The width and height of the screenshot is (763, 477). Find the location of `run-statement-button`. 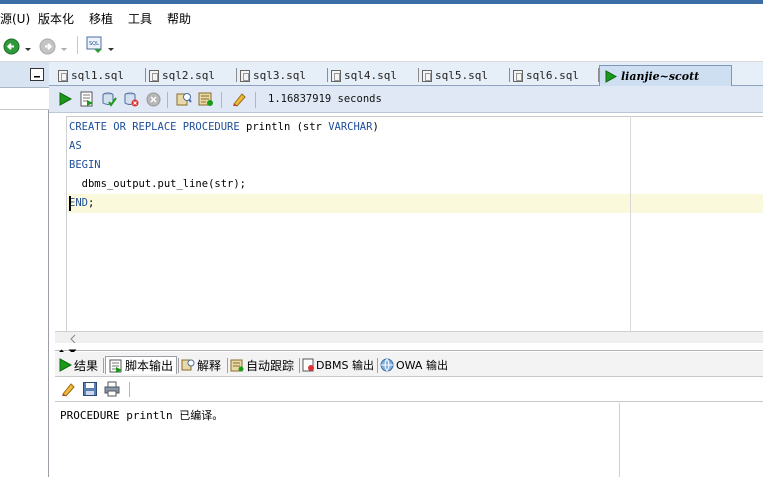

run-statement-button is located at coordinates (65, 99).